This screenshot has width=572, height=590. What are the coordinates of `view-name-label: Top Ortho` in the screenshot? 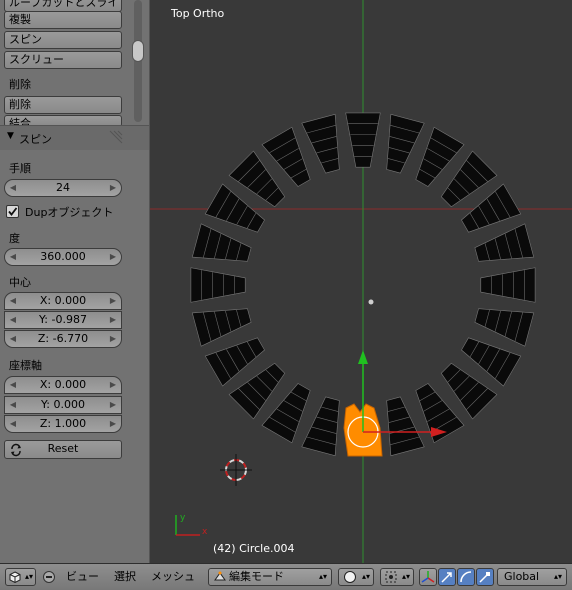 It's located at (198, 13).